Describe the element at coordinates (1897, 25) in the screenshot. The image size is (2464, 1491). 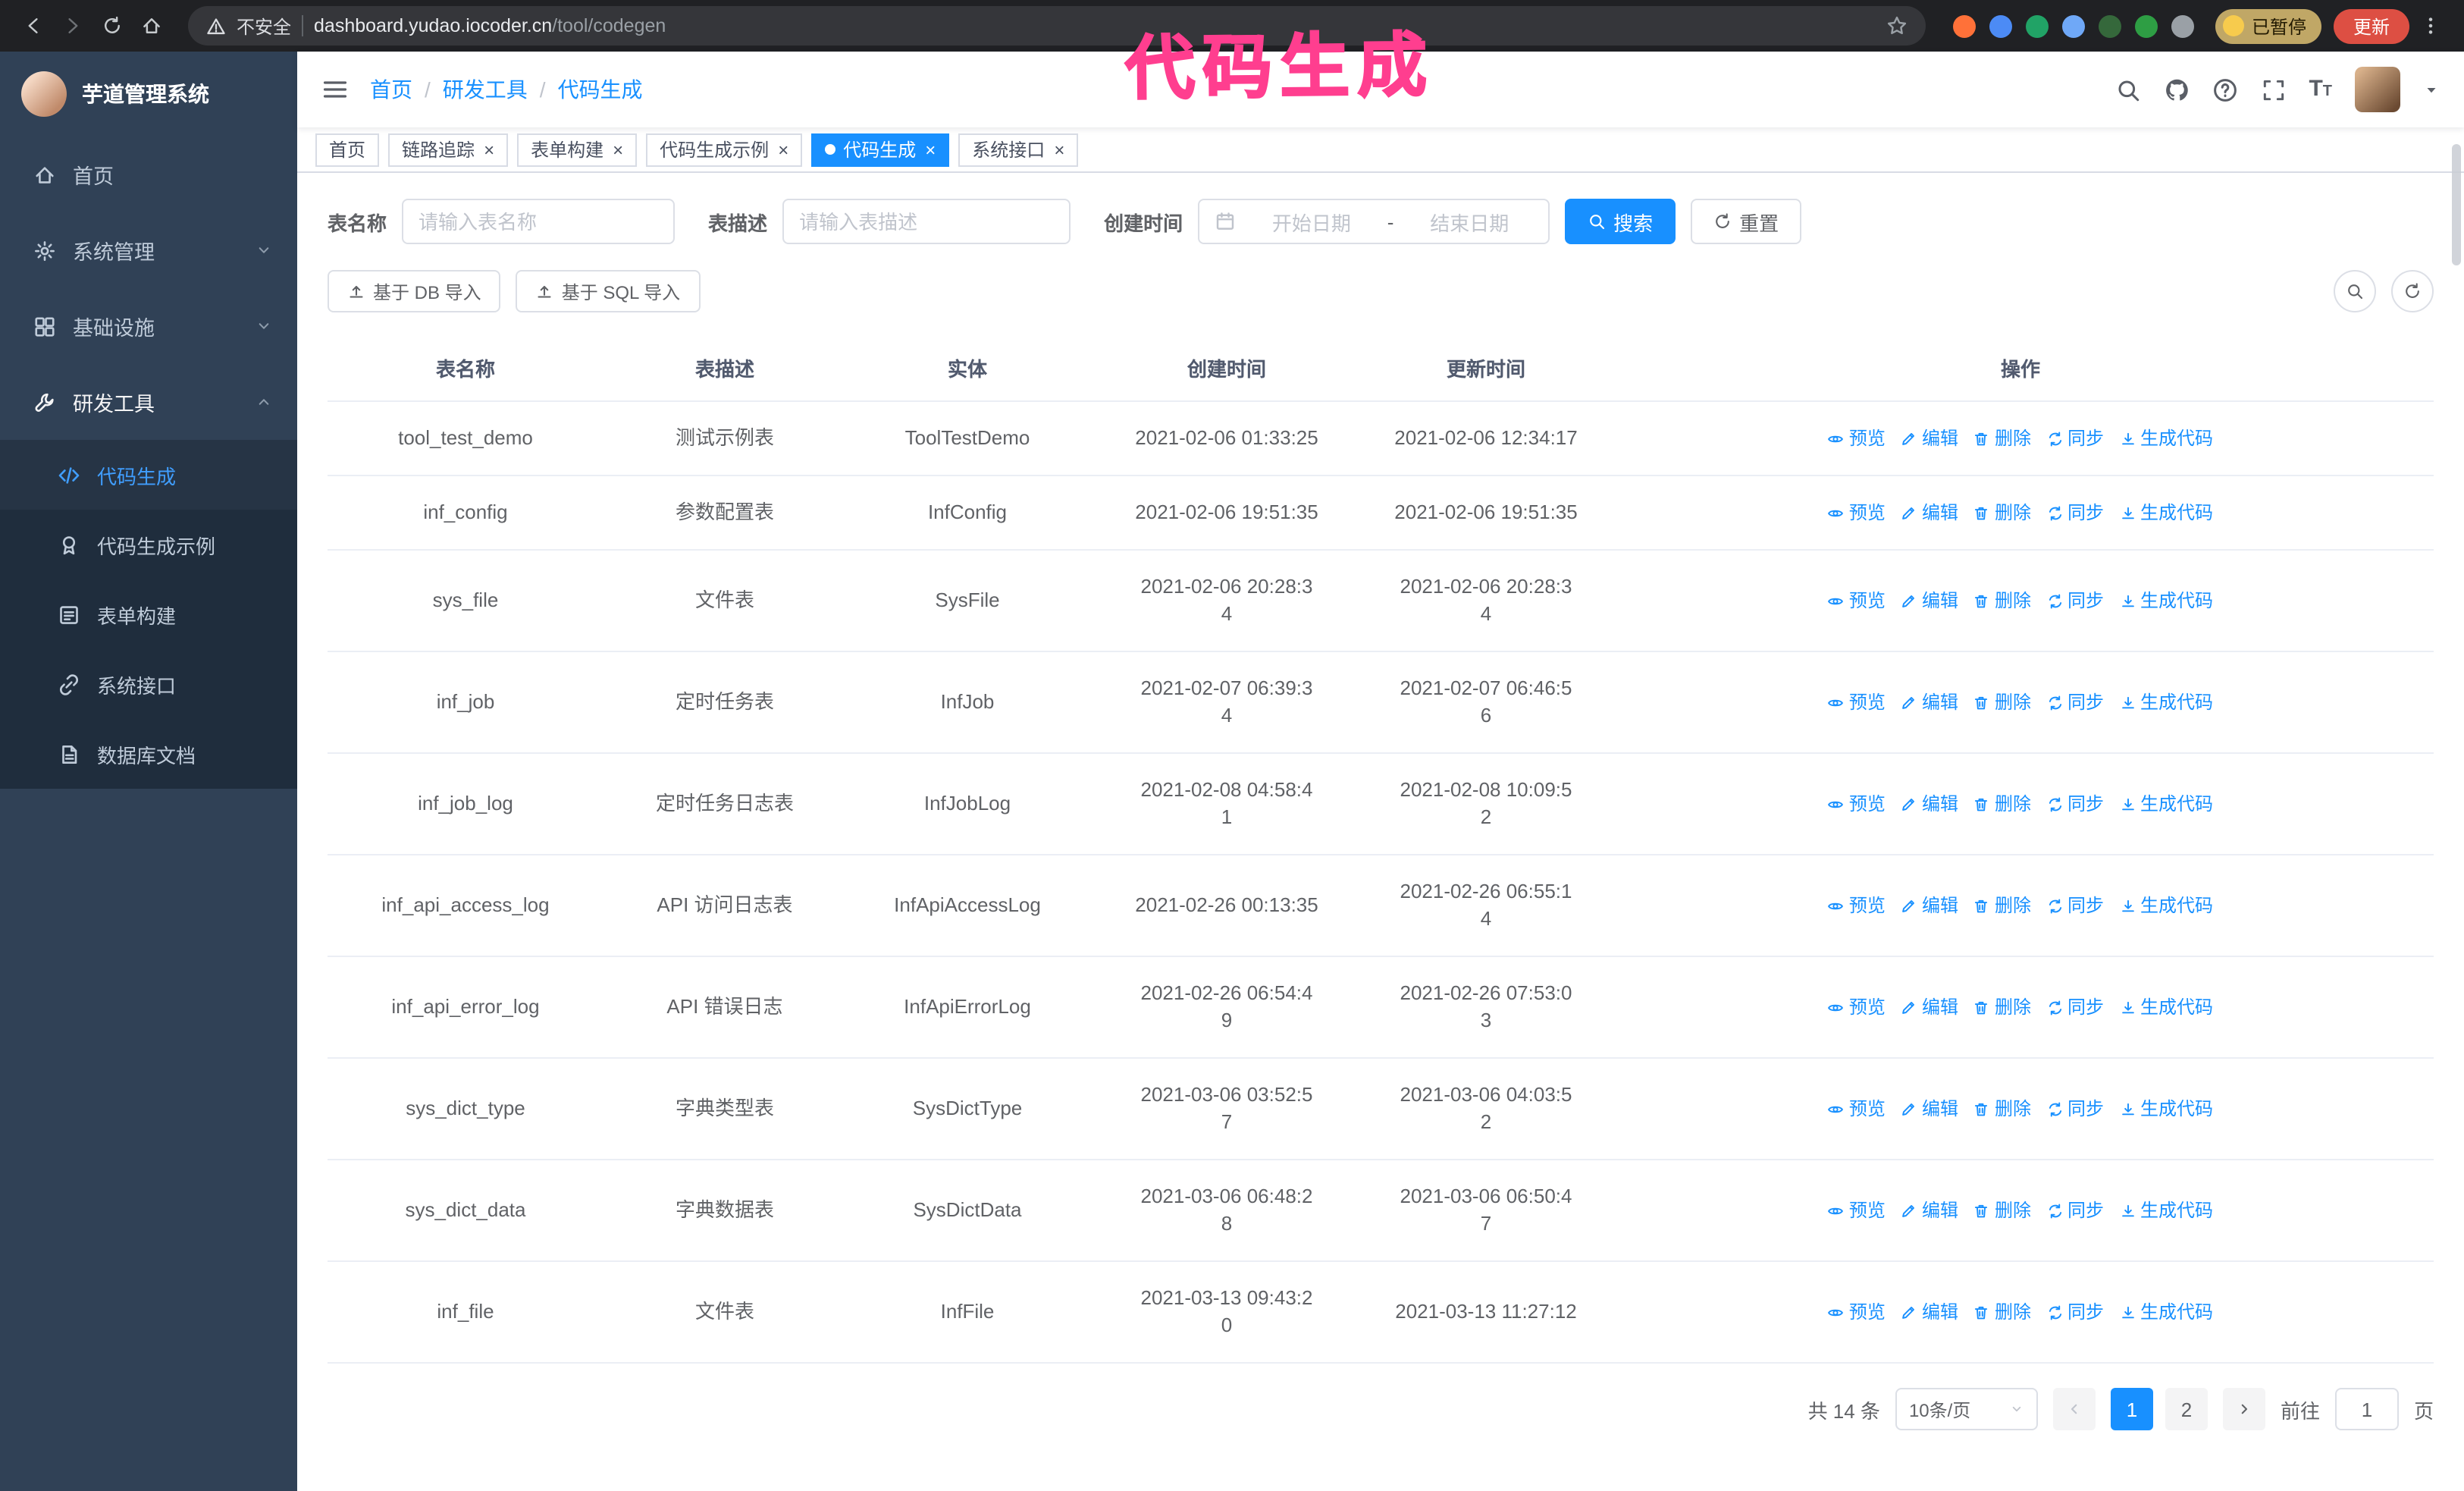
I see `bookmark-star-icon` at that location.